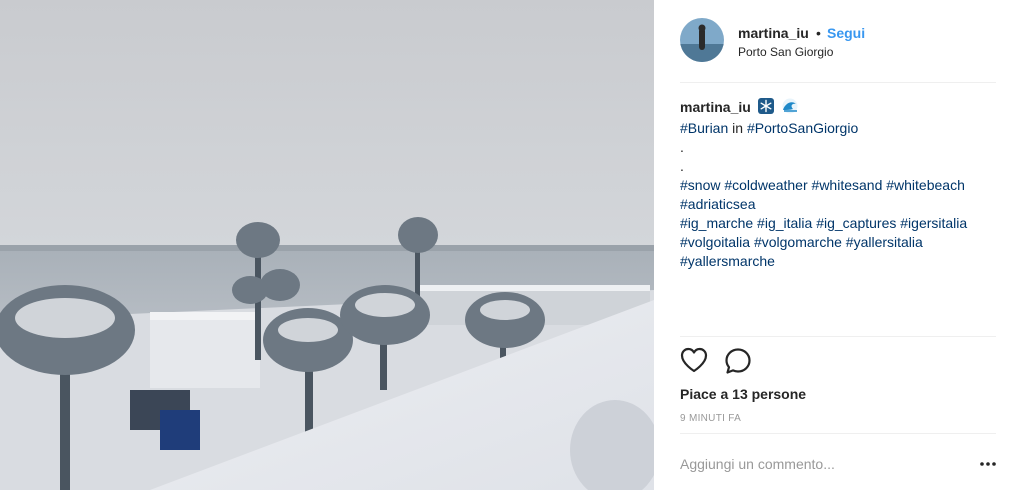 This screenshot has width=1017, height=490. Describe the element at coordinates (933, 223) in the screenshot. I see `hashtag-link: #igersitalia` at that location.